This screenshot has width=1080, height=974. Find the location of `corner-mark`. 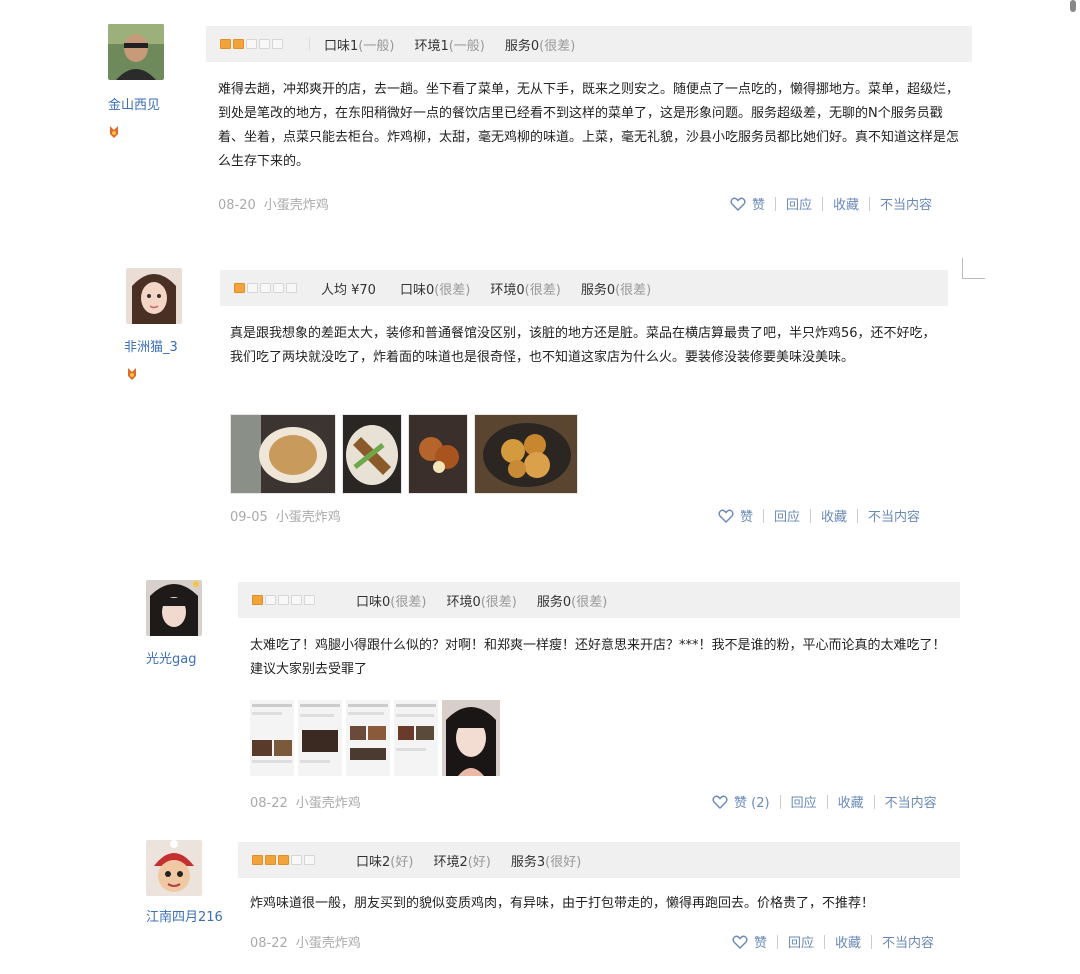

corner-mark is located at coordinates (973, 268).